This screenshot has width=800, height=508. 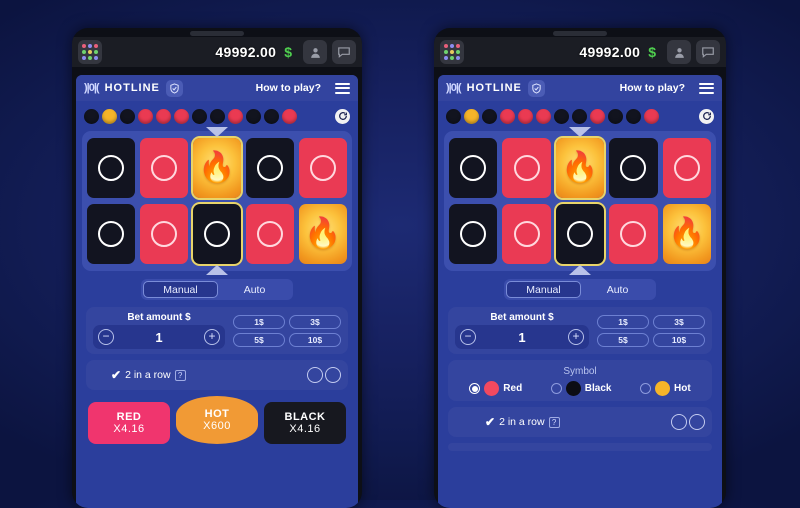 I want to click on symbol-options: Red Black Hot, so click(x=580, y=388).